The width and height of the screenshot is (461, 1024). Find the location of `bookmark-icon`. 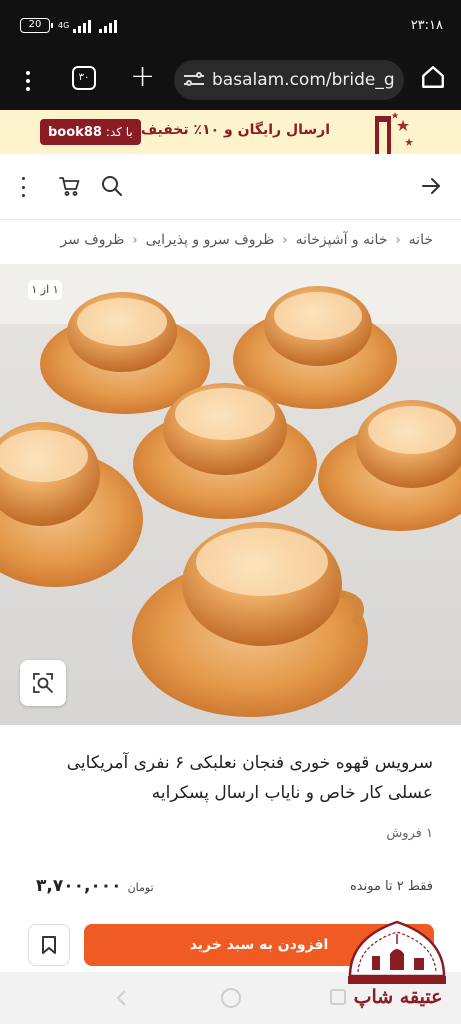

bookmark-icon is located at coordinates (49, 945).